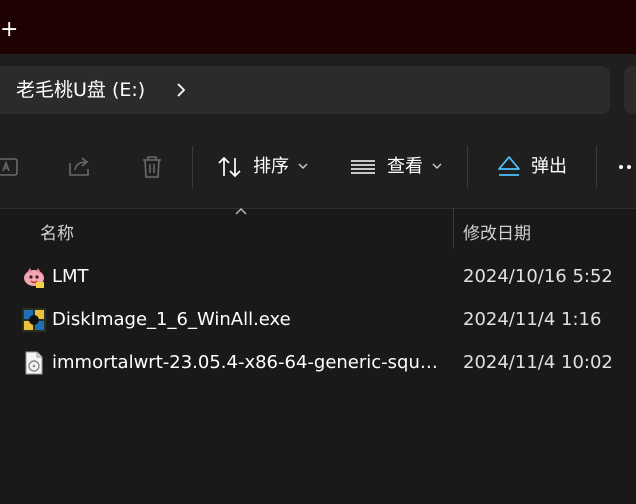  What do you see at coordinates (80, 90) in the screenshot?
I see `breadcrumb-drive: 老毛桃U盘 (E:)` at bounding box center [80, 90].